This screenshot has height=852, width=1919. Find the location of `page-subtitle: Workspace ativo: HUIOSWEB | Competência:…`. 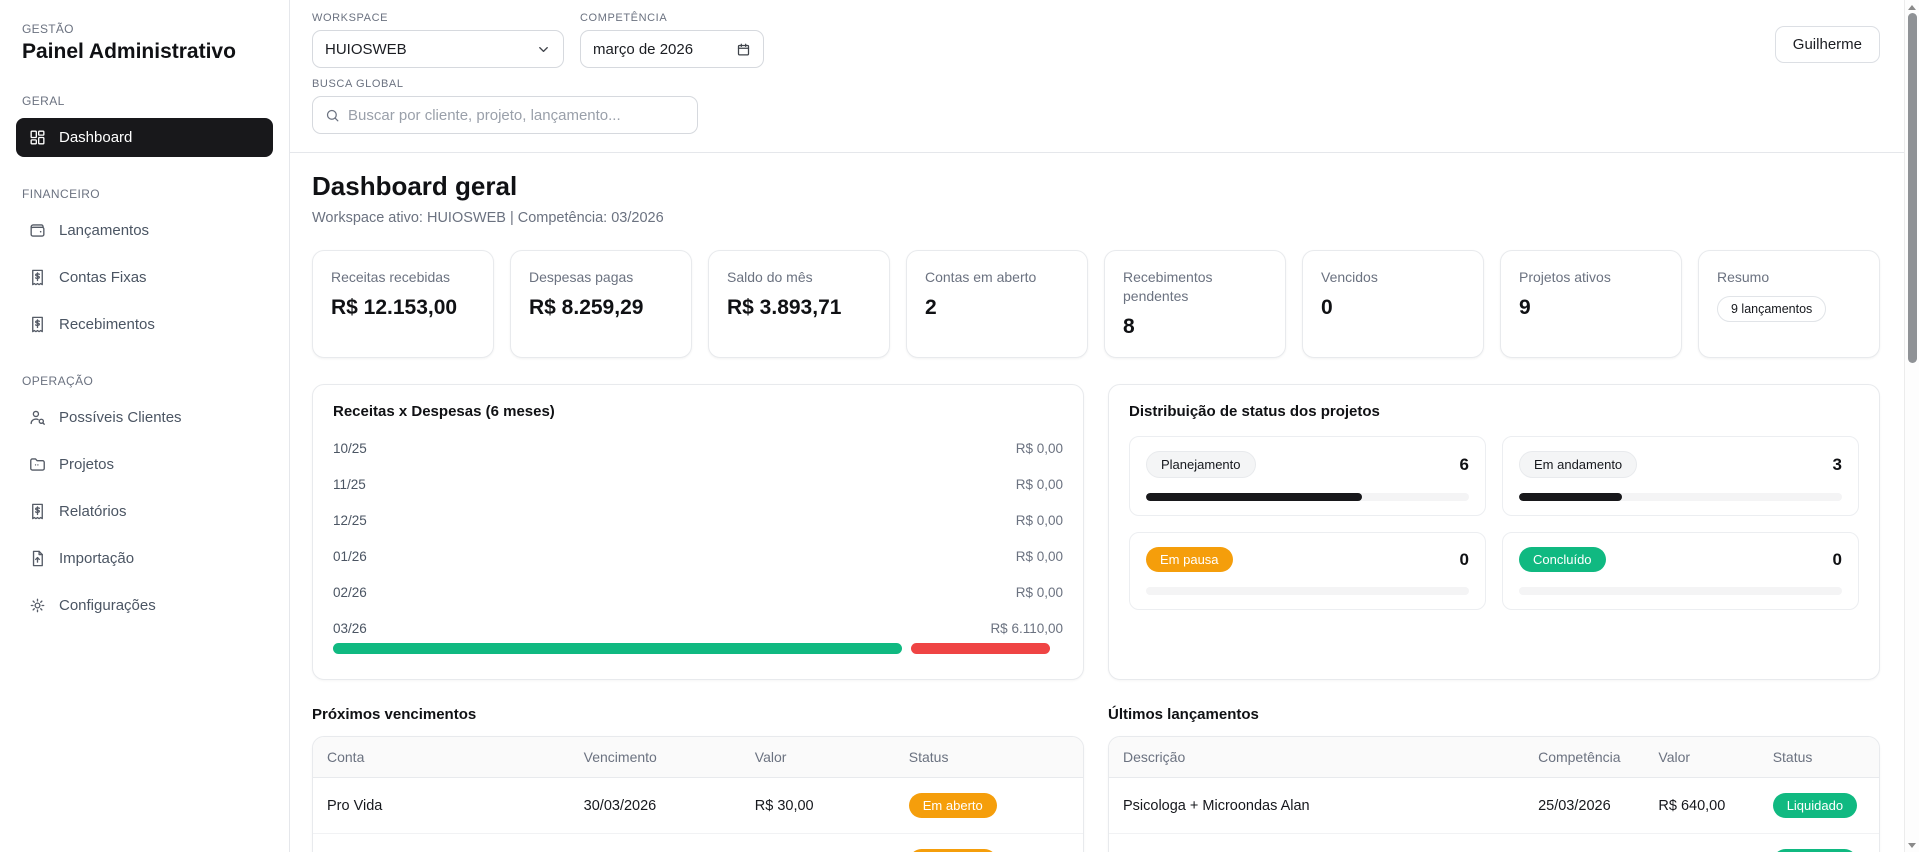

page-subtitle: Workspace ativo: HUIOSWEB | Competência:… is located at coordinates (488, 218).